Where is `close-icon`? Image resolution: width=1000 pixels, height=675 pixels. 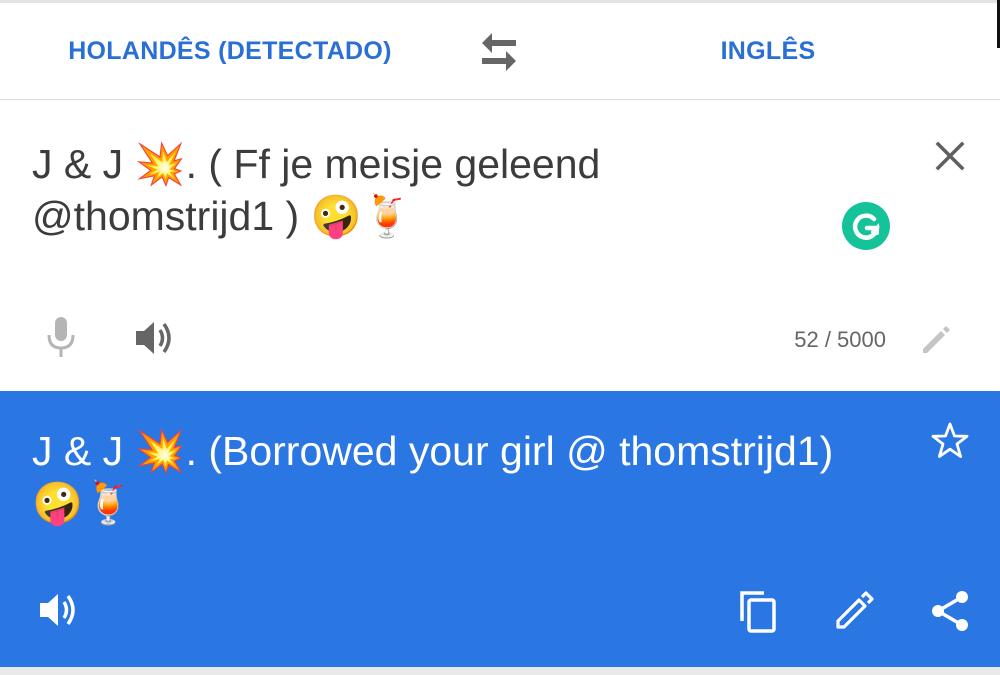 close-icon is located at coordinates (950, 156).